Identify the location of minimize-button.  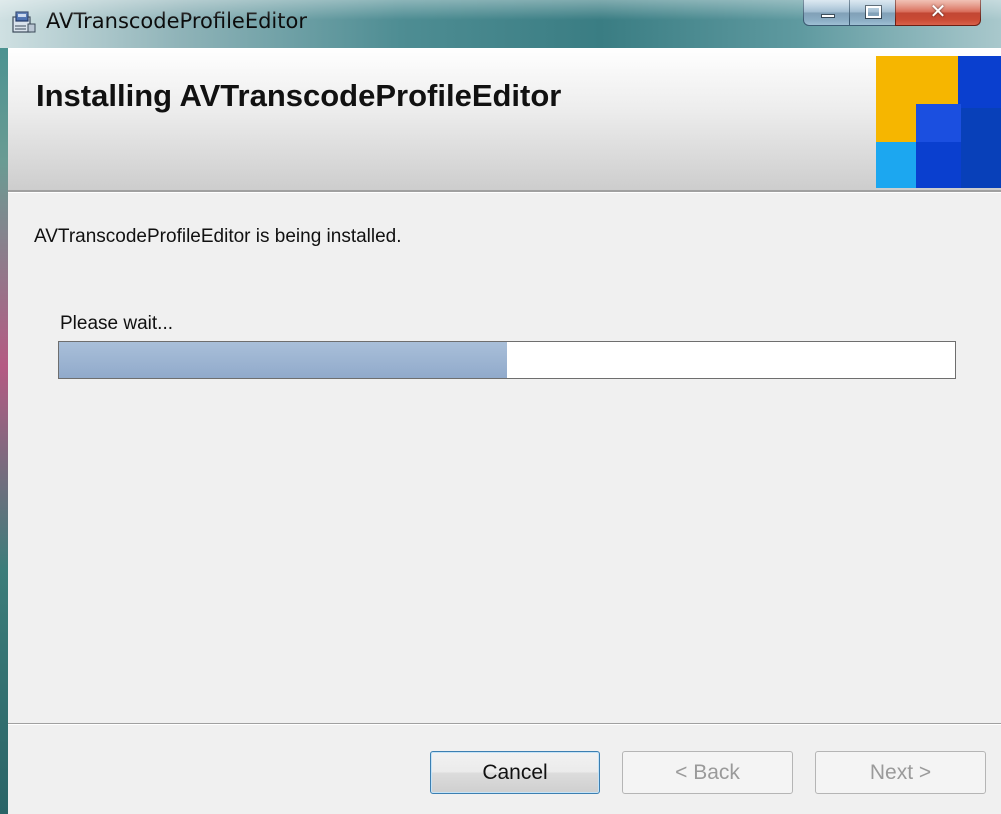
(826, 13).